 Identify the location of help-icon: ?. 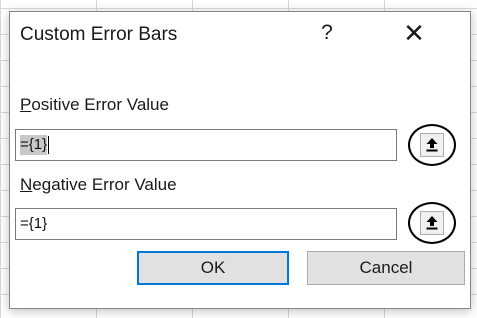
(327, 32).